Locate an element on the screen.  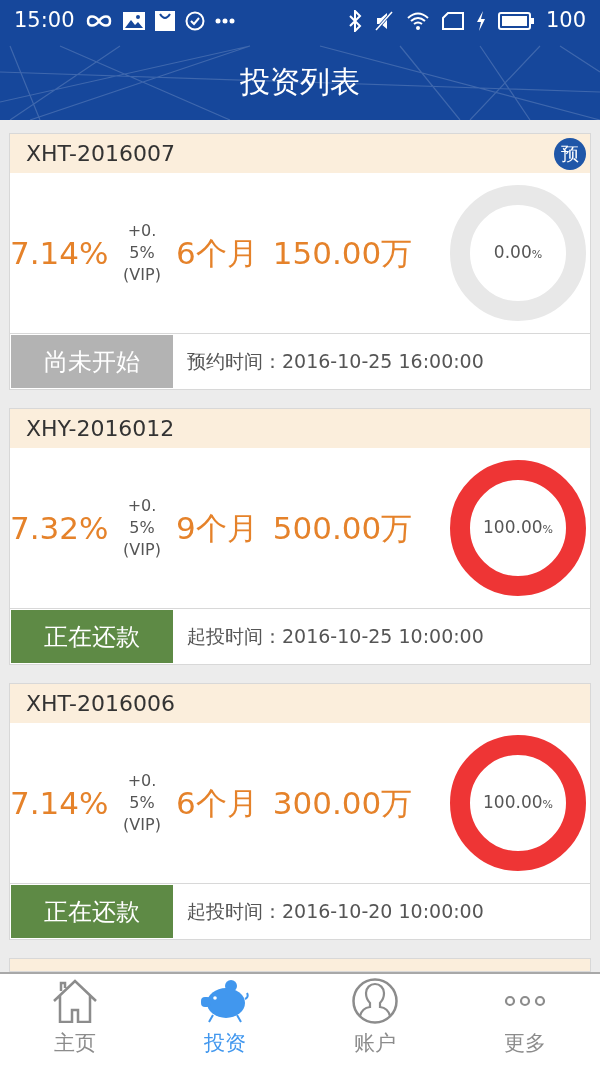
page-title: 投资列表 is located at coordinates (300, 81).